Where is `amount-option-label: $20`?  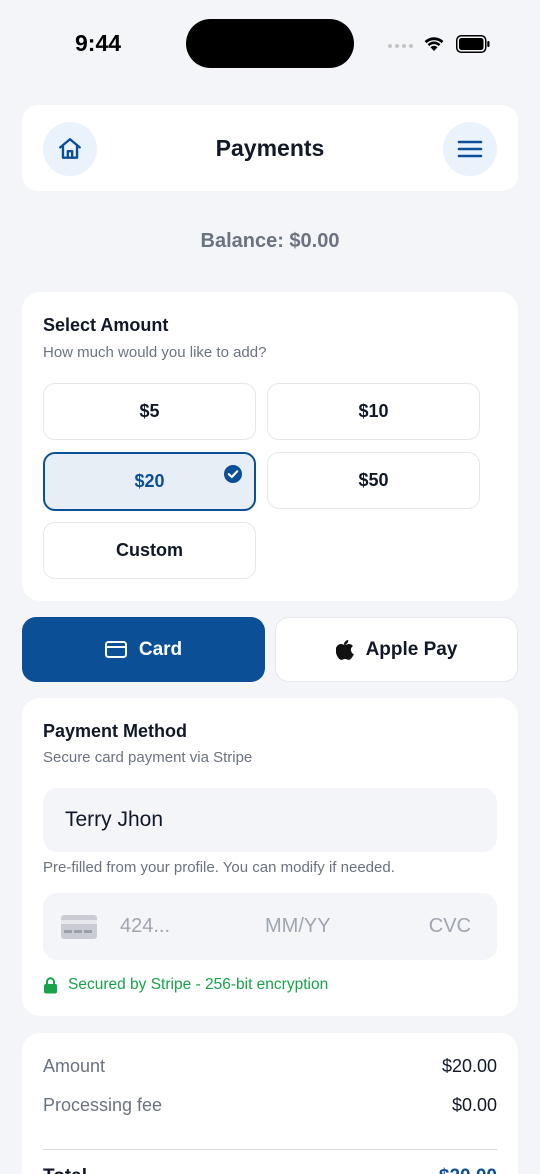 amount-option-label: $20 is located at coordinates (149, 481).